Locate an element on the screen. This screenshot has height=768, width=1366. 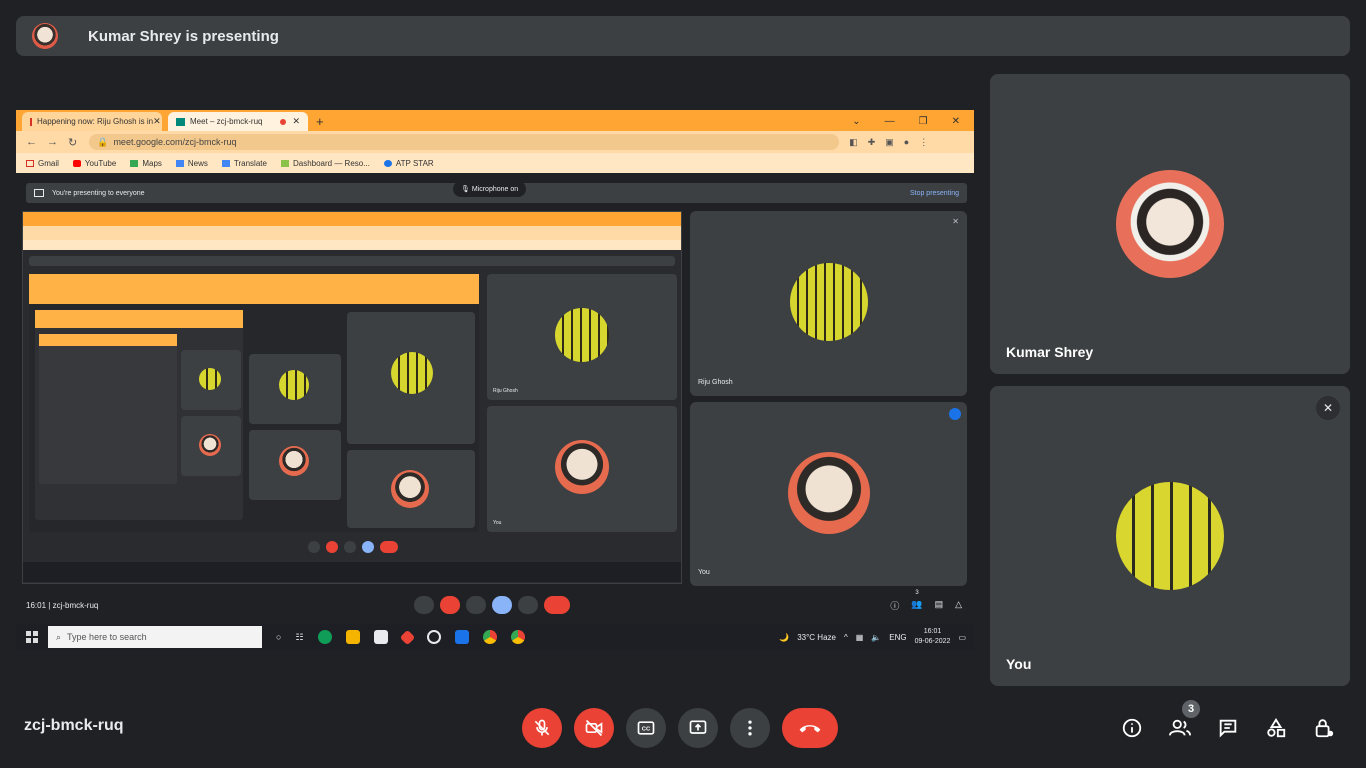
bookmark-gmail: Gmail is located at coordinates (42, 163).